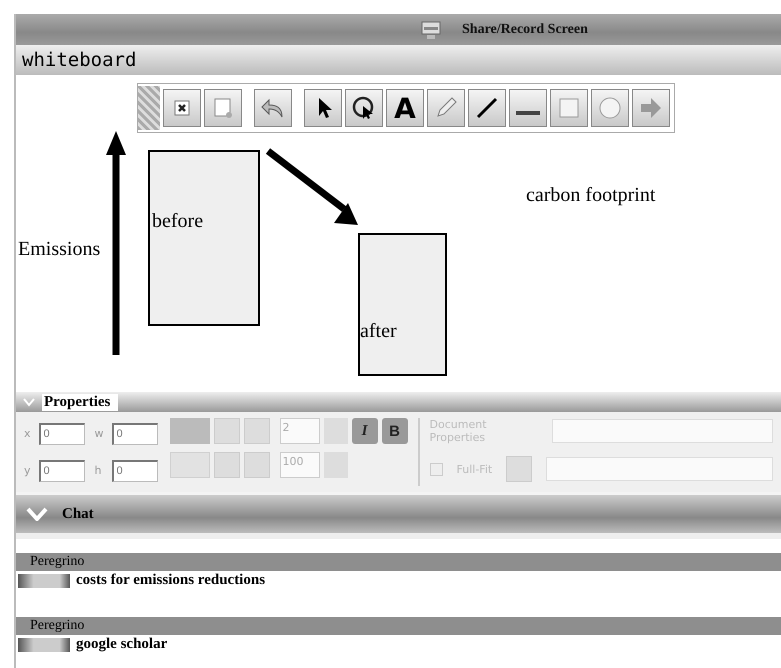 The height and width of the screenshot is (668, 781). Describe the element at coordinates (398, 60) in the screenshot. I see `whiteboard-title: whiteboard` at that location.